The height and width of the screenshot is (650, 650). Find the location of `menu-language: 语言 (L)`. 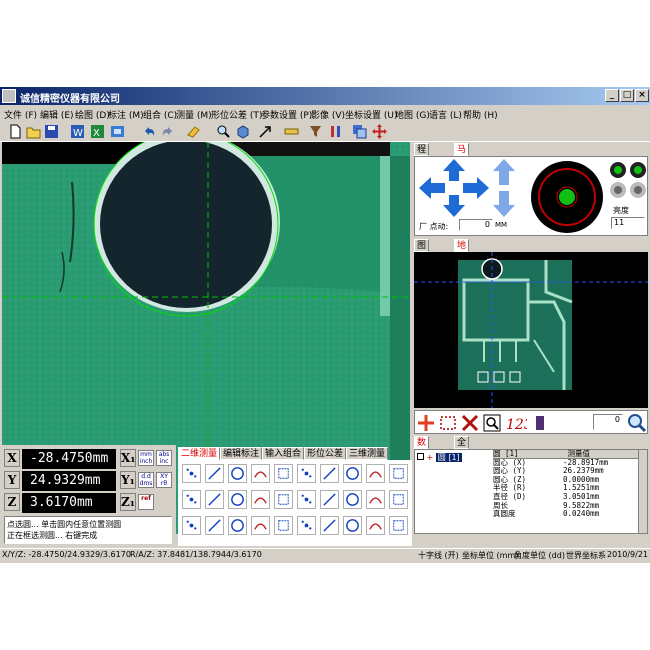

menu-language: 语言 (L) is located at coordinates (445, 114).